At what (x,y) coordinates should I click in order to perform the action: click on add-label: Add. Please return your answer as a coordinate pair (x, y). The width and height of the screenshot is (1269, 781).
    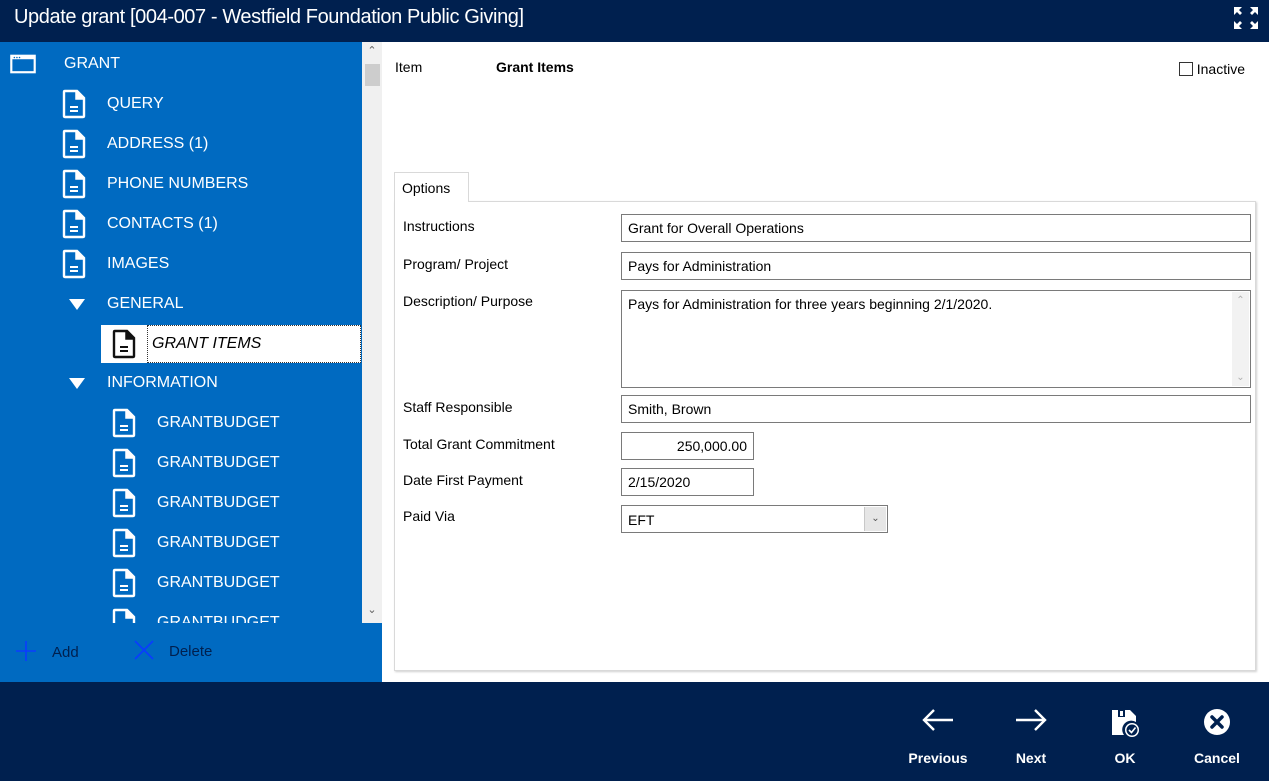
    Looking at the image, I should click on (65, 652).